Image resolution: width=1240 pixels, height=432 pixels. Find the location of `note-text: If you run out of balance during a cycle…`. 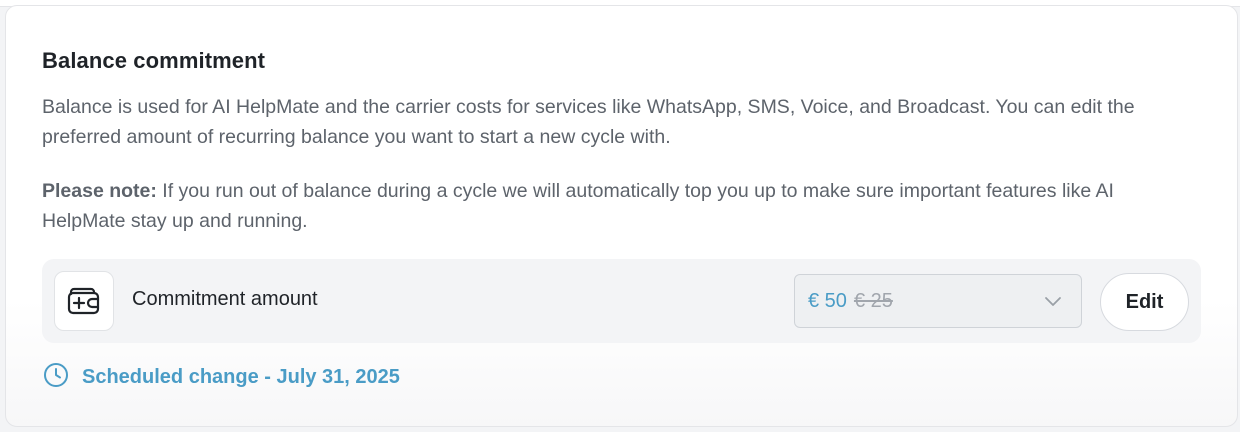

note-text: If you run out of balance during a cycle… is located at coordinates (578, 206).